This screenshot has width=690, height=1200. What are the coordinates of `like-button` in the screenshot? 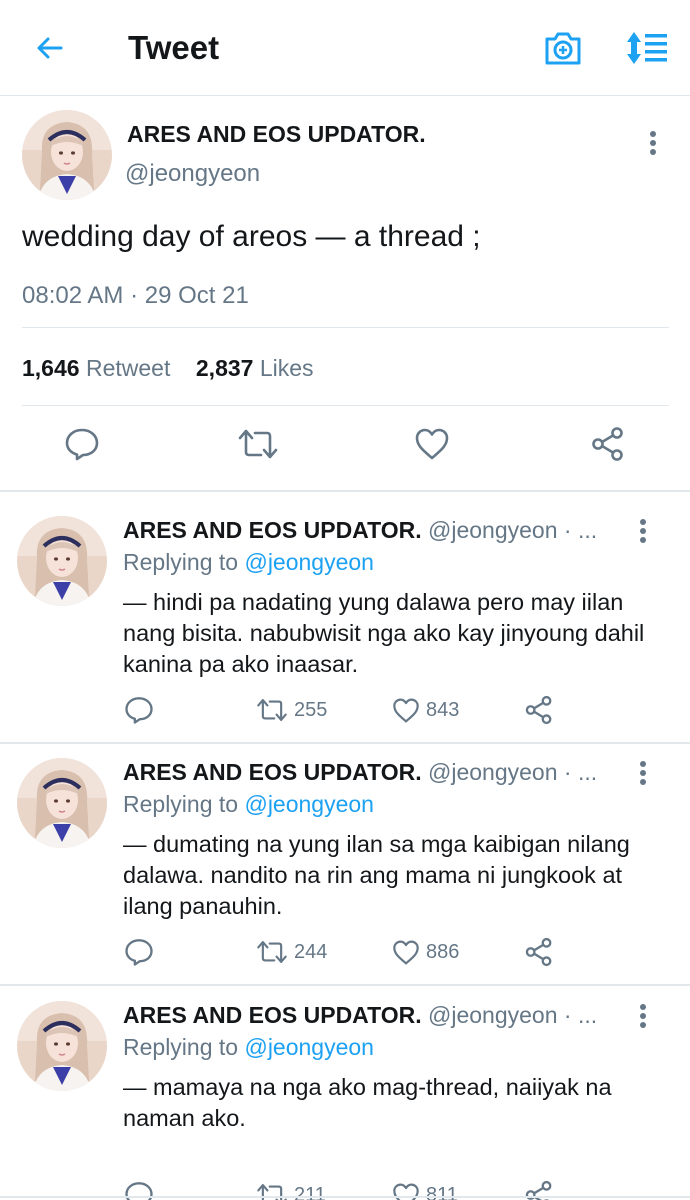 It's located at (432, 444).